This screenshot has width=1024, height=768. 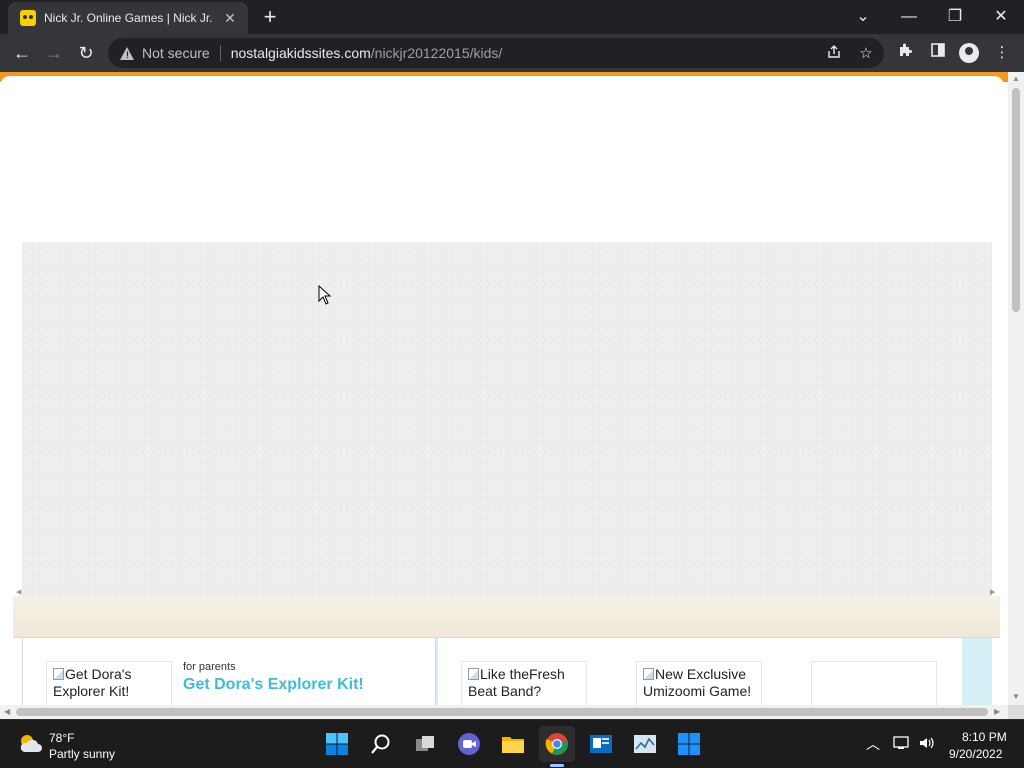 I want to click on menu-icon: ⋮, so click(x=1002, y=53).